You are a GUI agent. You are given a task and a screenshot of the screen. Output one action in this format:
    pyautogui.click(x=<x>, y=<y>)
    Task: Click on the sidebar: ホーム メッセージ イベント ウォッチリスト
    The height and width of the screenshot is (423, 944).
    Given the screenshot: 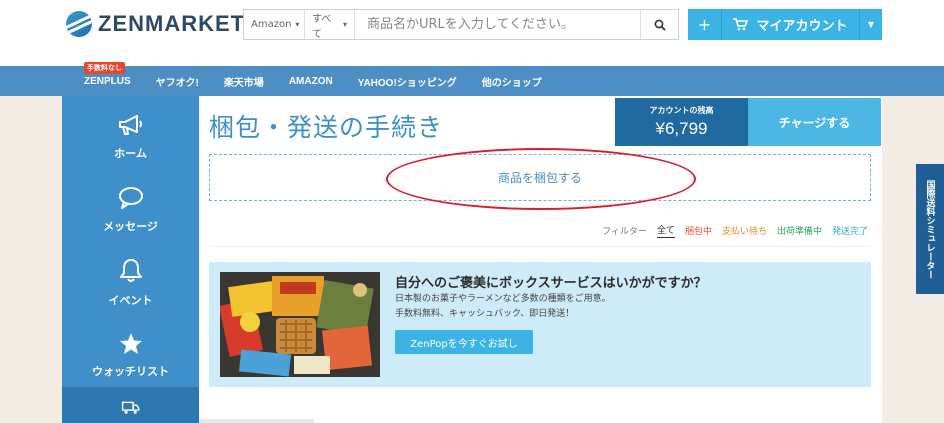 What is the action you would take?
    pyautogui.click(x=130, y=259)
    